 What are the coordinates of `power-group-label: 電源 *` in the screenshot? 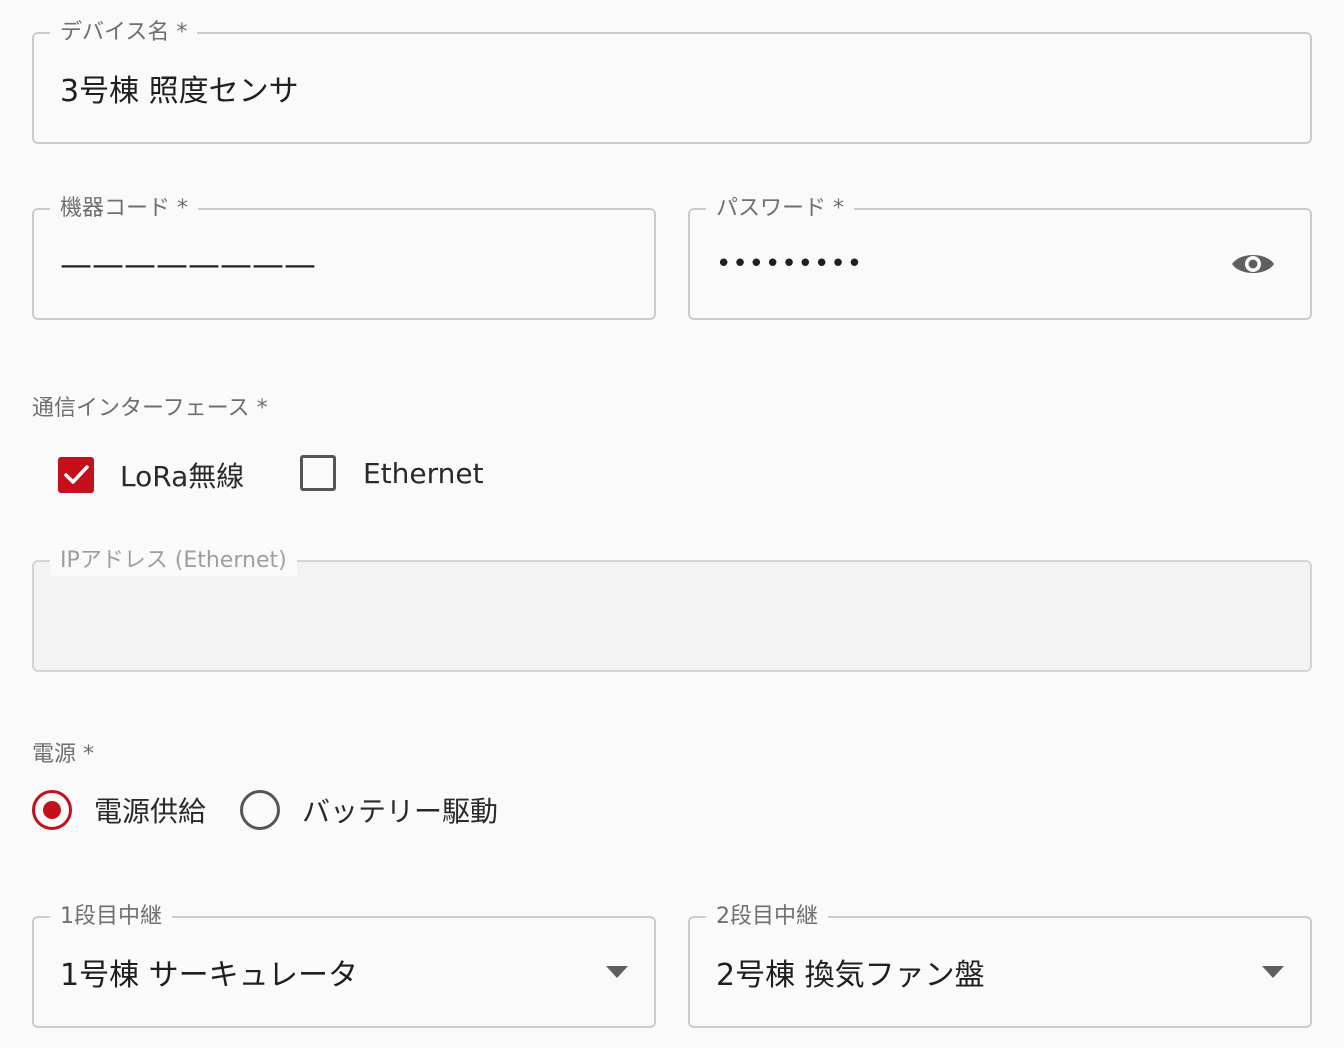 It's located at (63, 754).